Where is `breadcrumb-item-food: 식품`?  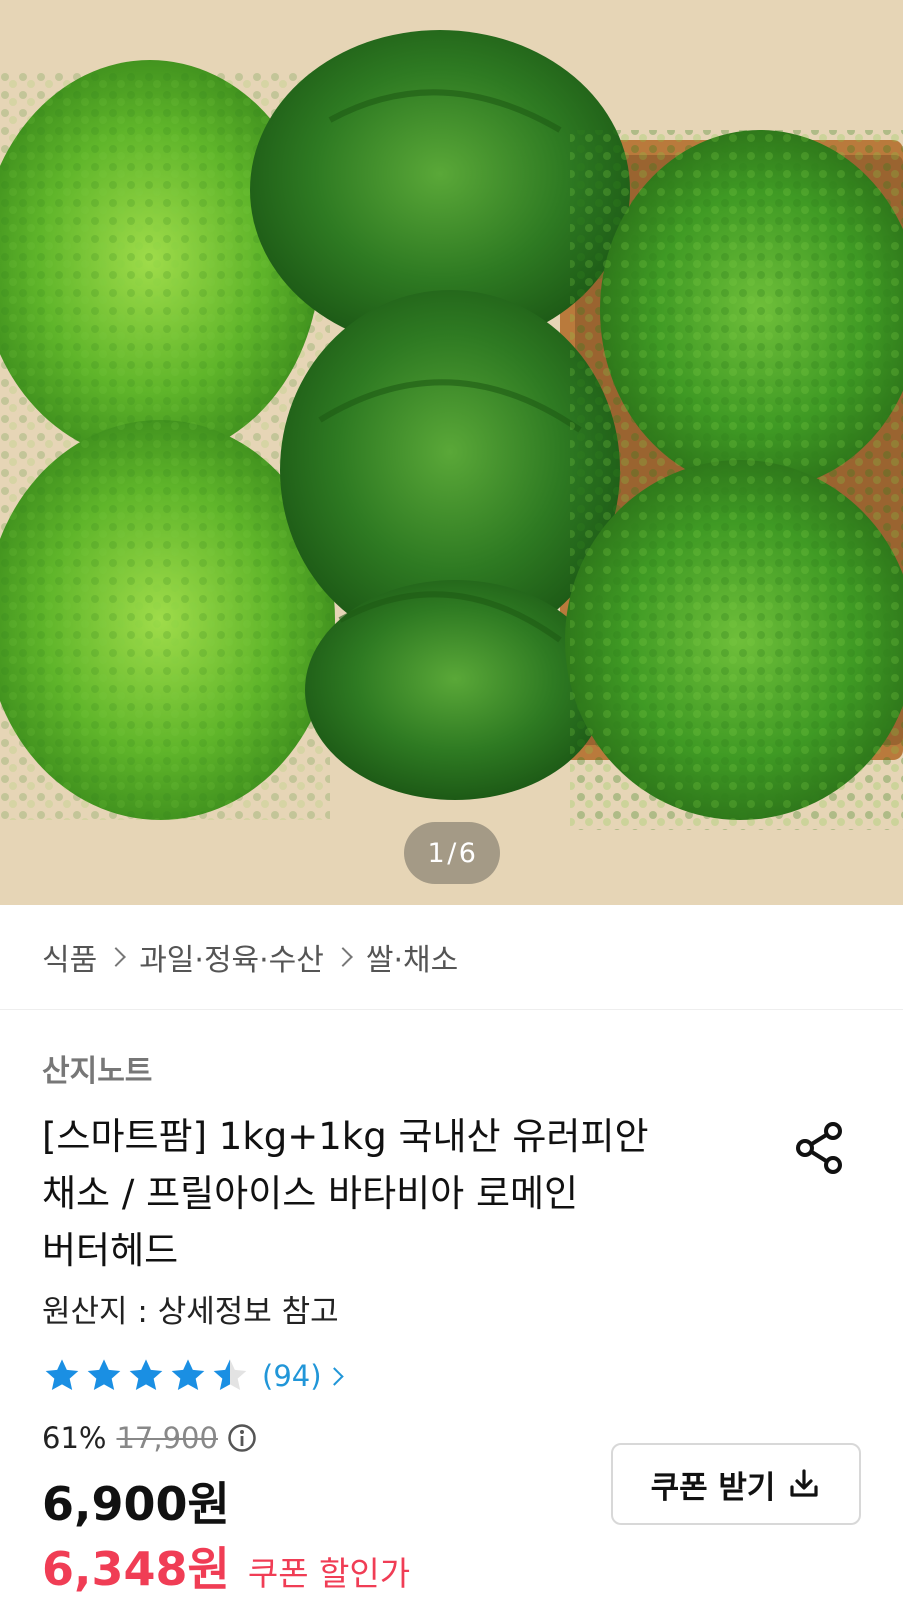 breadcrumb-item-food: 식품 is located at coordinates (69, 957).